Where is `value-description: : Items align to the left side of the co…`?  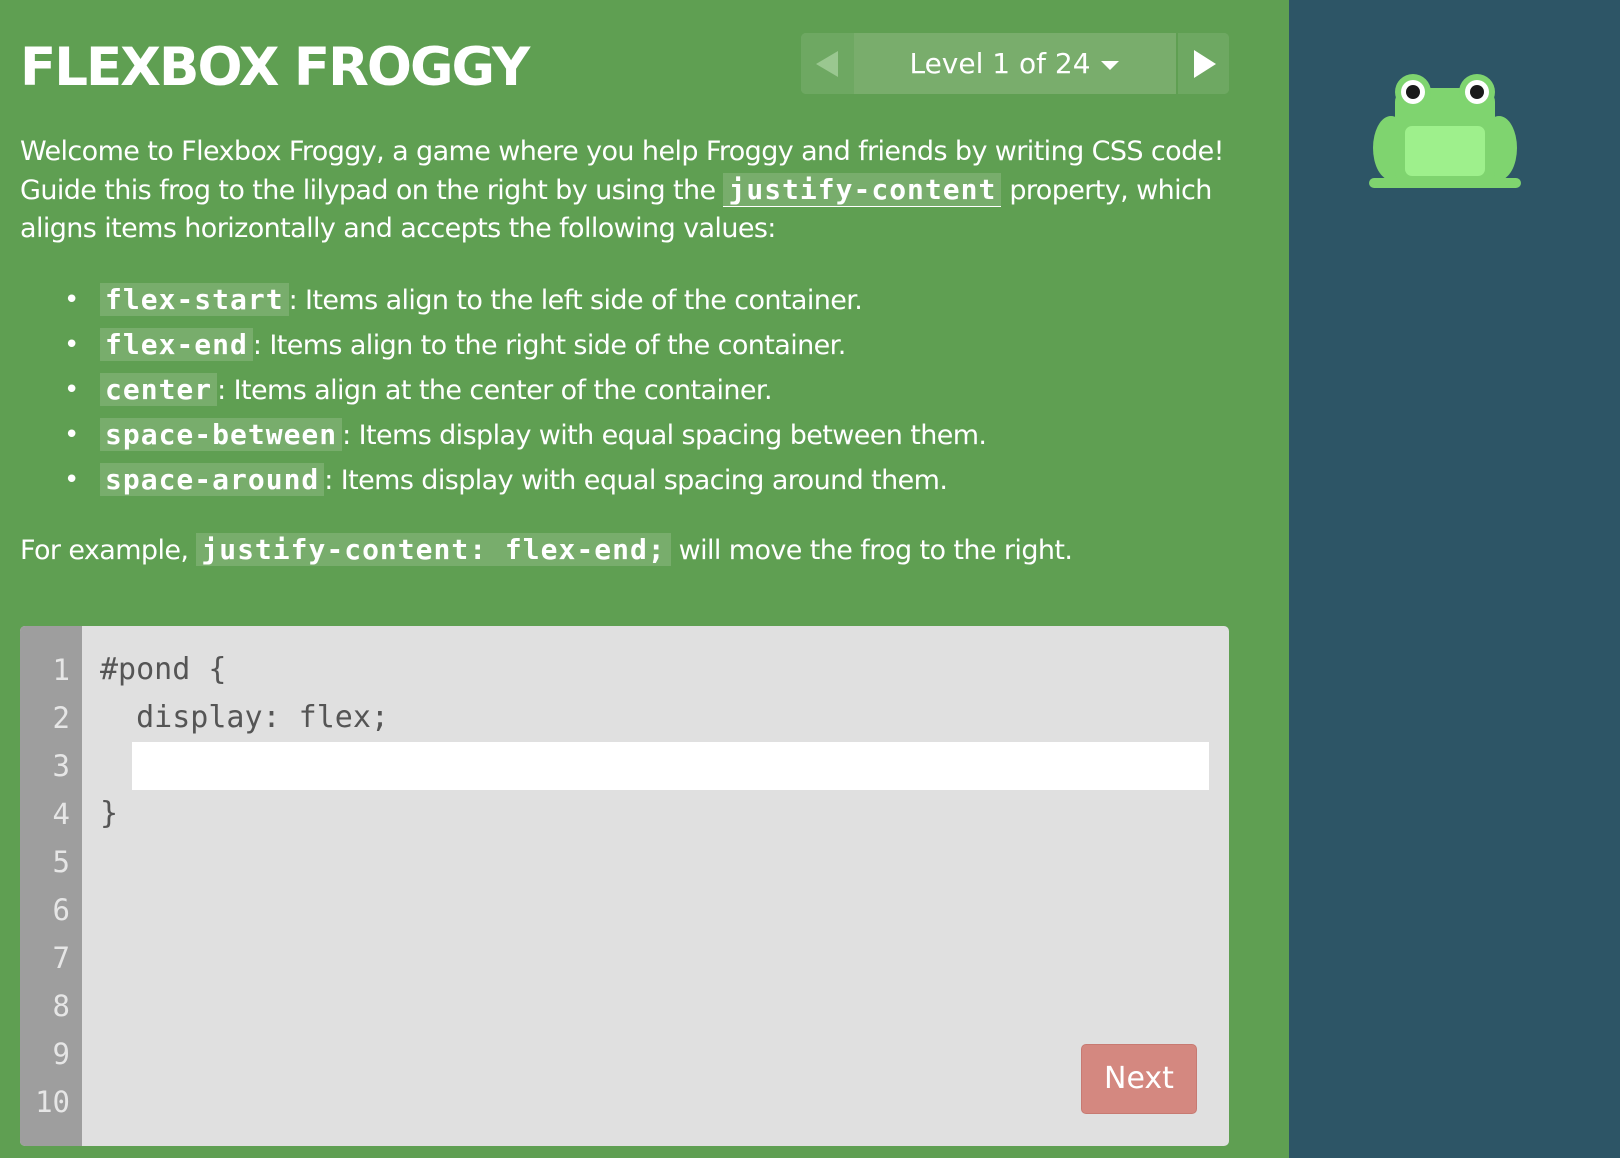
value-description: : Items align to the left side of the co… is located at coordinates (575, 300).